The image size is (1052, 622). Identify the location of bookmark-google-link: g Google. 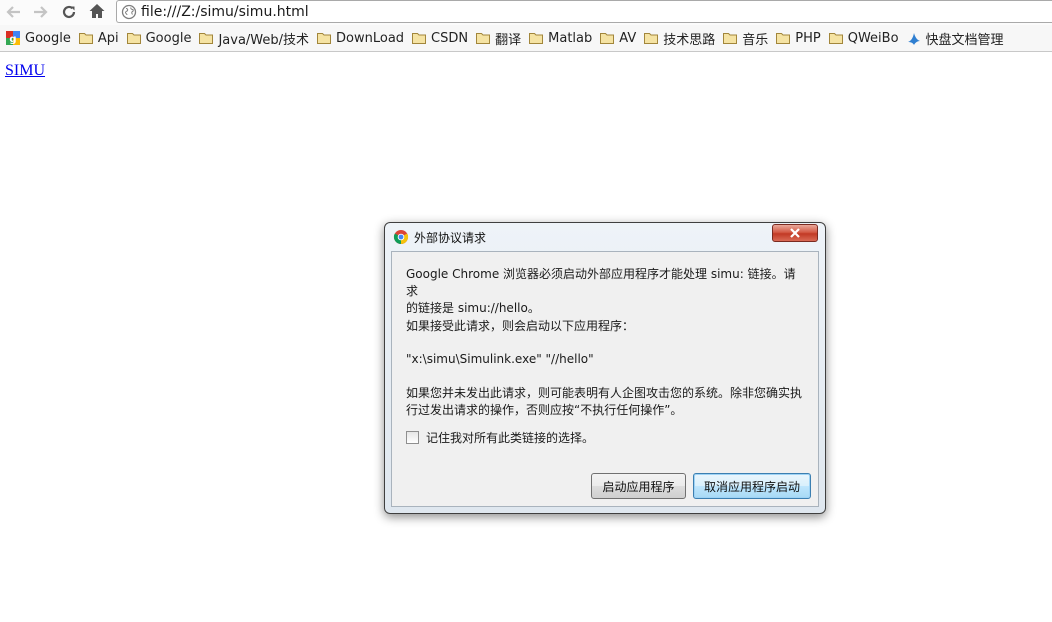
(39, 38).